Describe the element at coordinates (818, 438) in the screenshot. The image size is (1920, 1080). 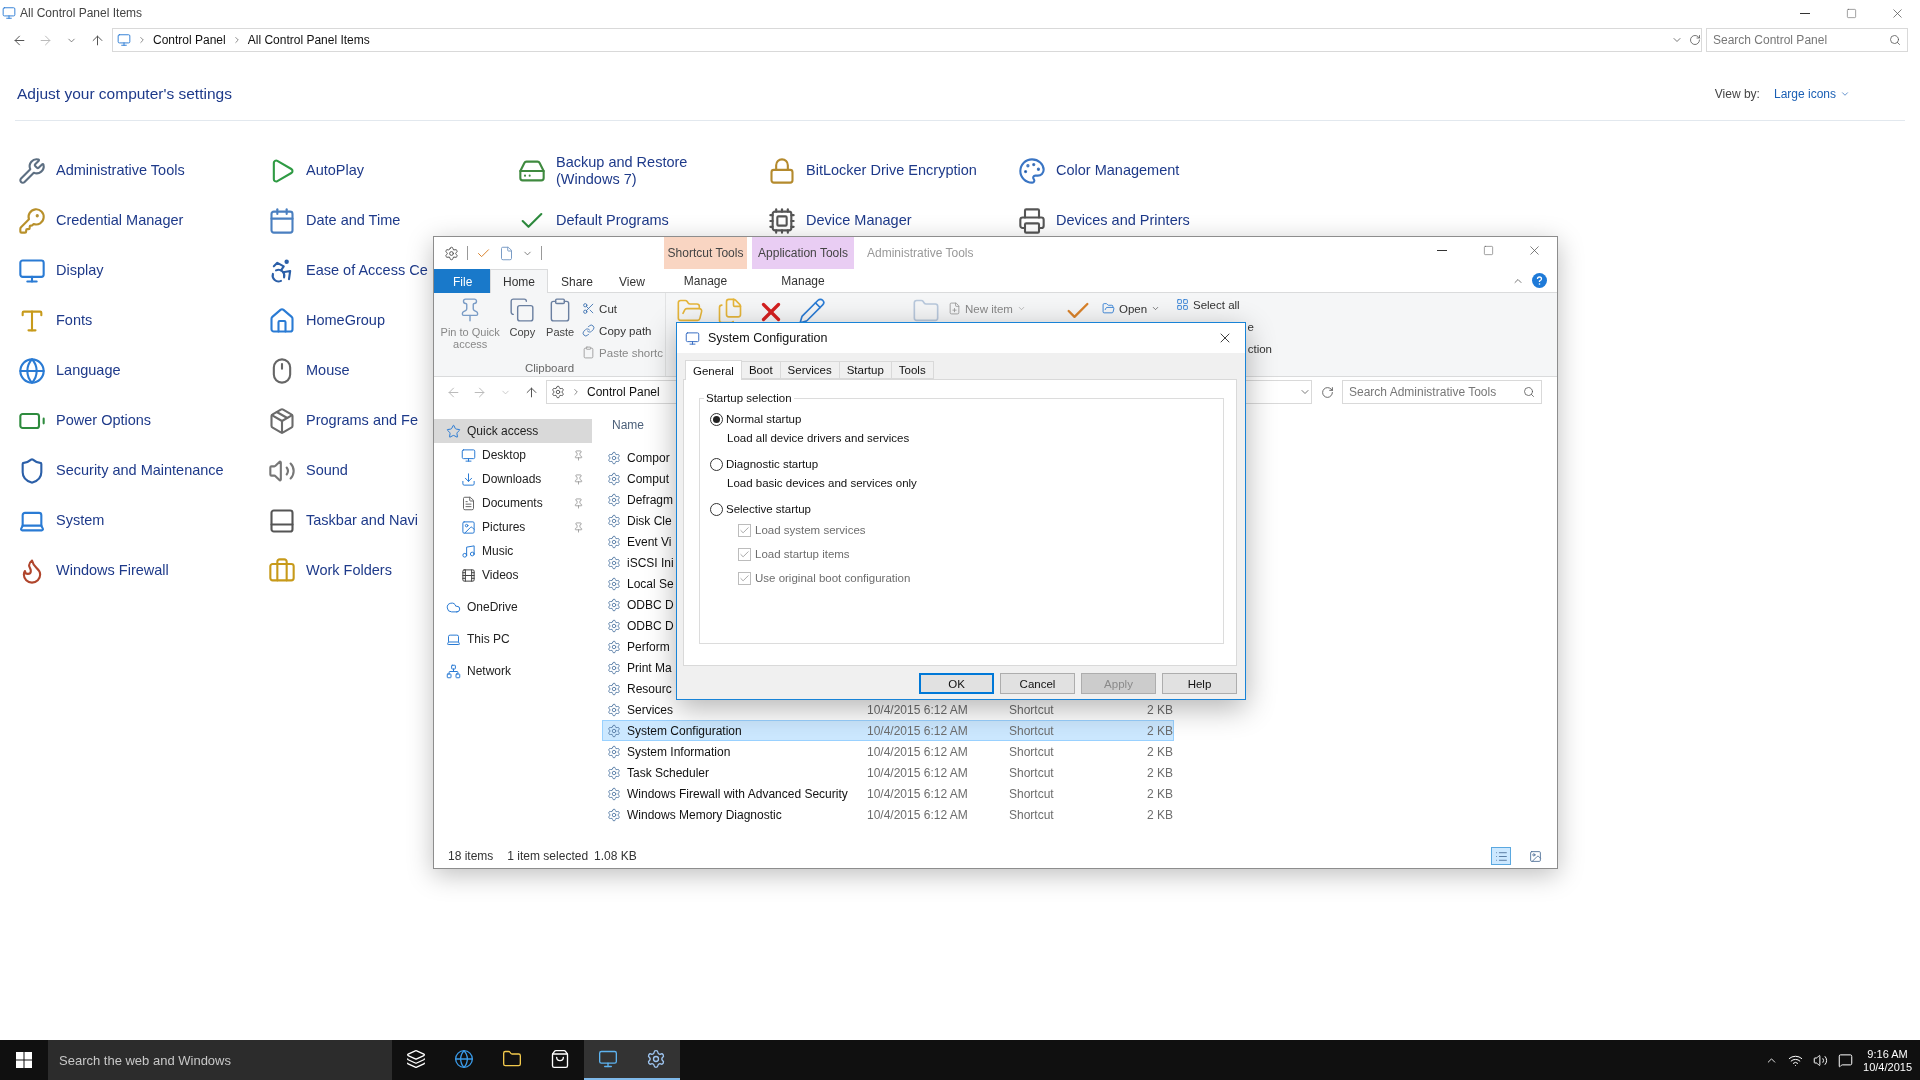
I see `option-description: Load all device drivers and services` at that location.